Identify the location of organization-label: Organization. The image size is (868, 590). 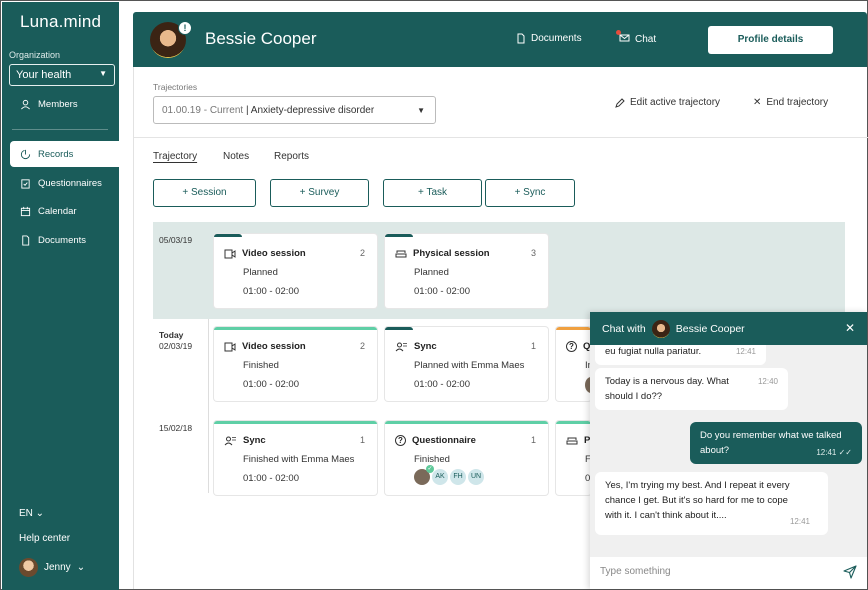
(35, 55).